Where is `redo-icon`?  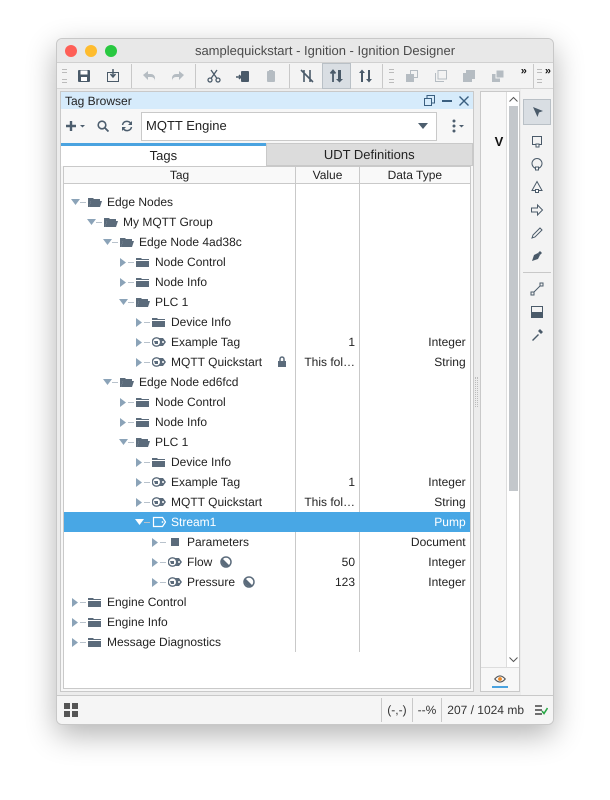 redo-icon is located at coordinates (177, 75).